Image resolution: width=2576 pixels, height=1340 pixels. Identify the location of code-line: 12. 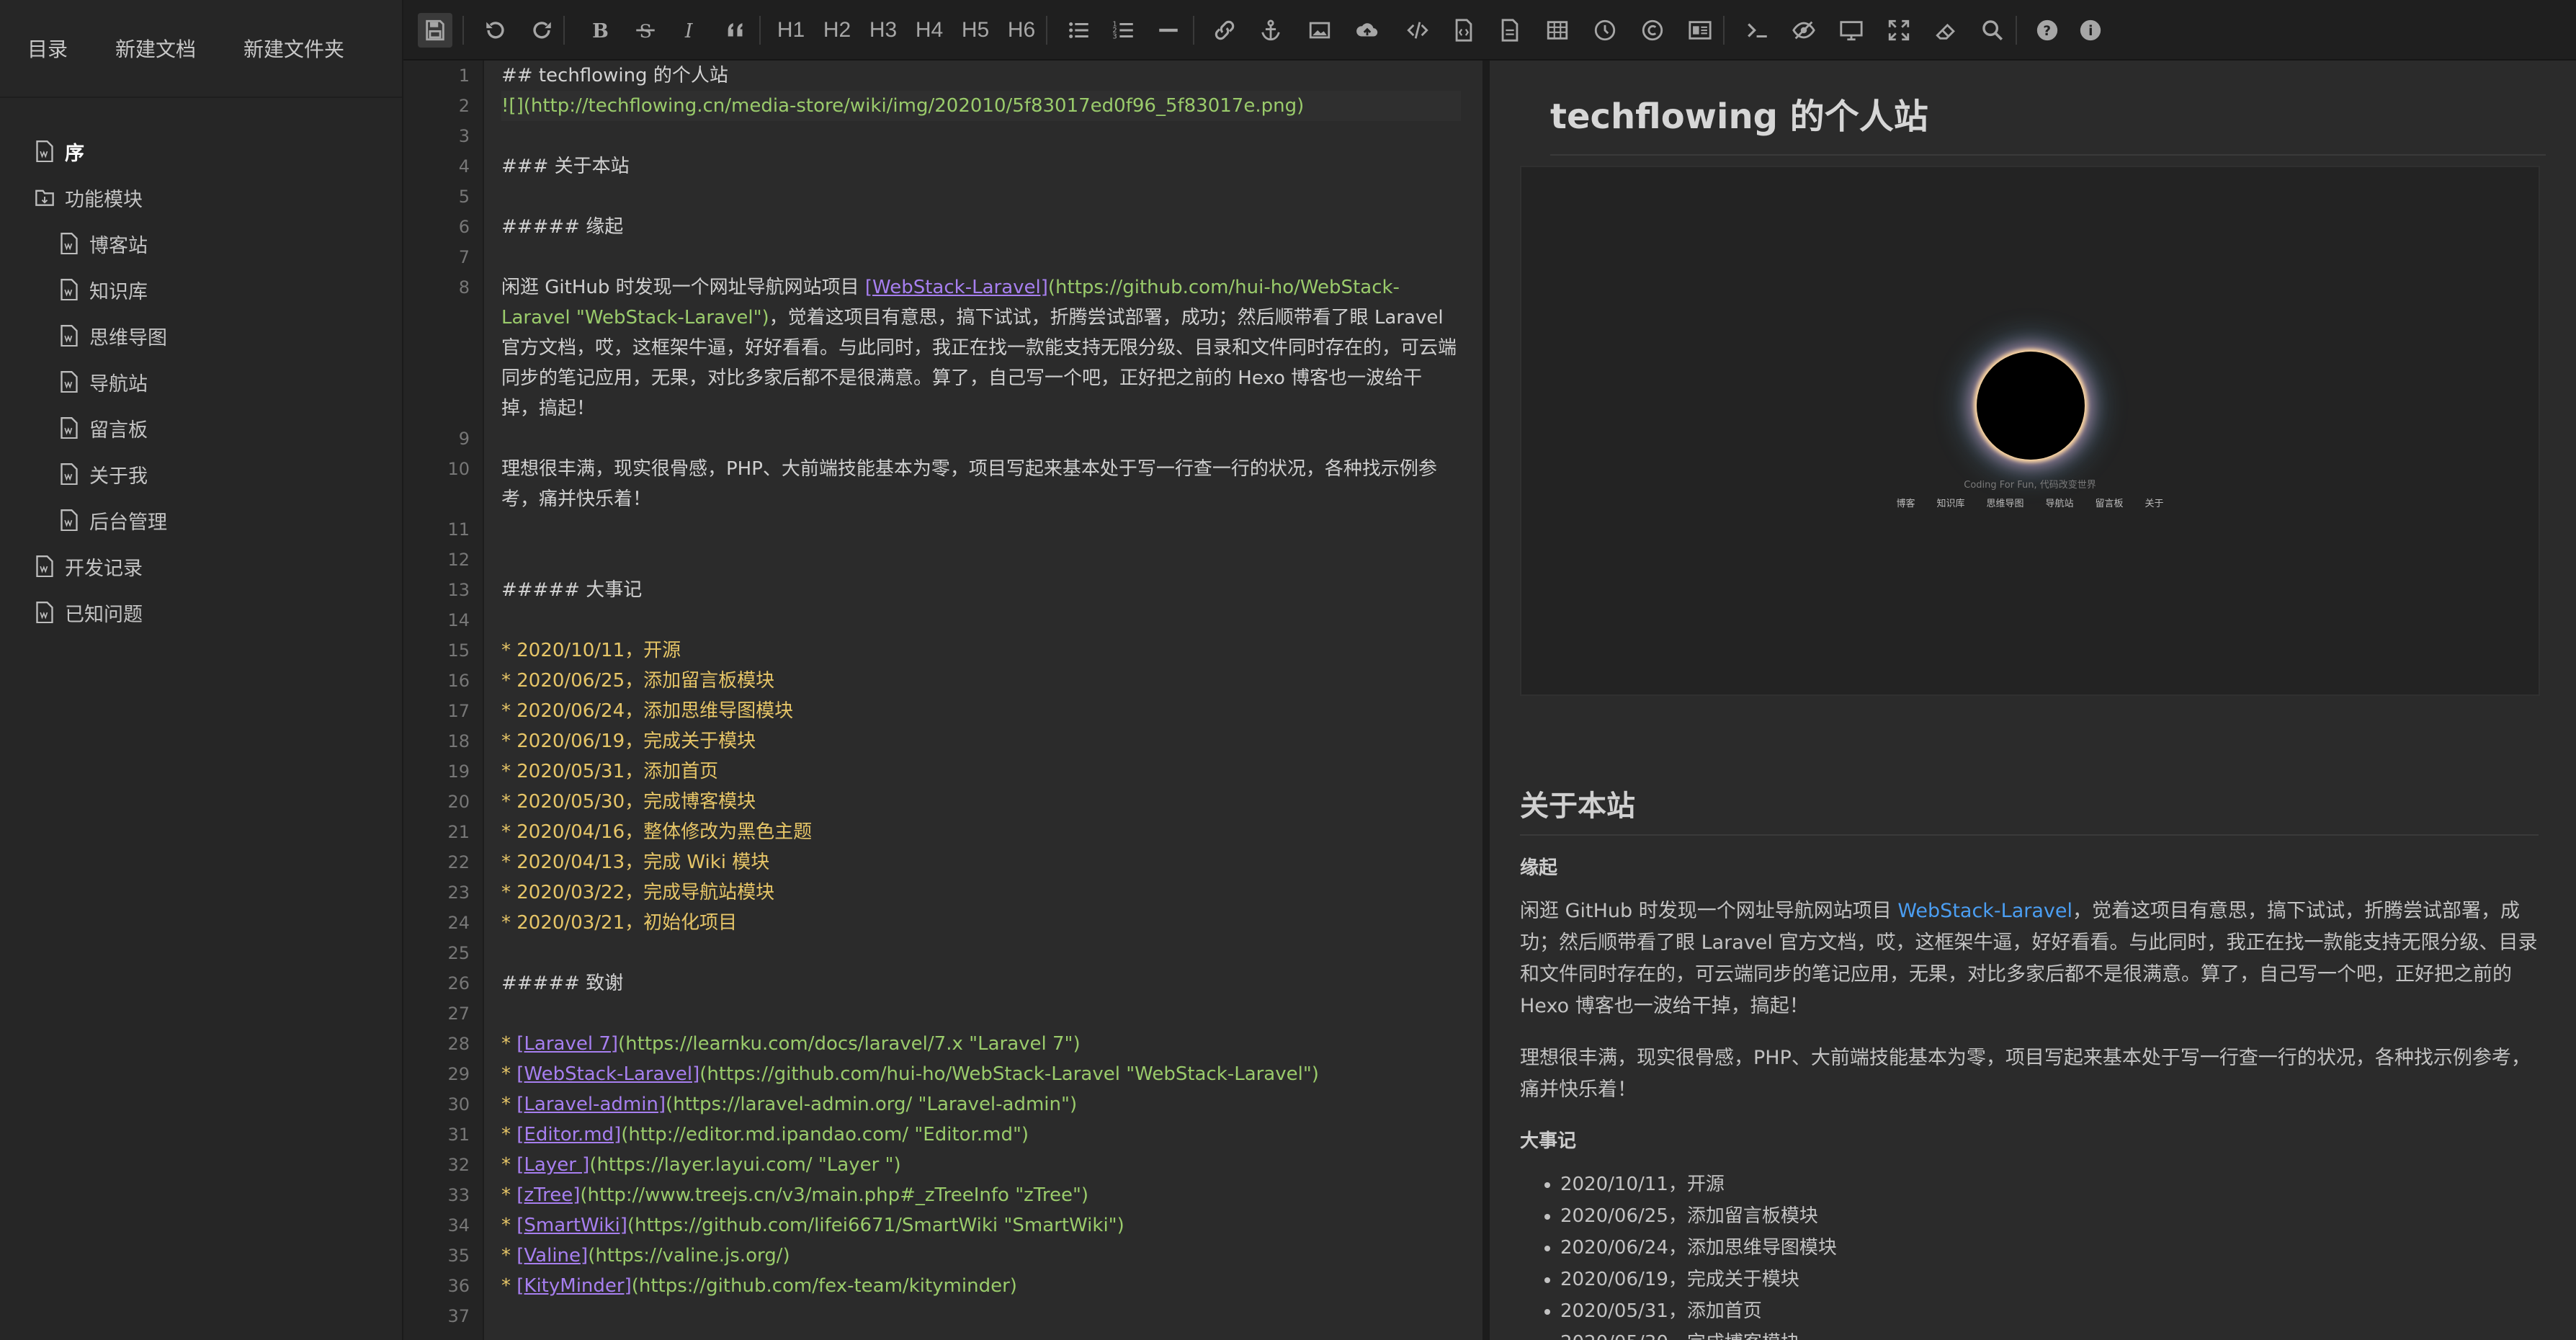
(954, 560).